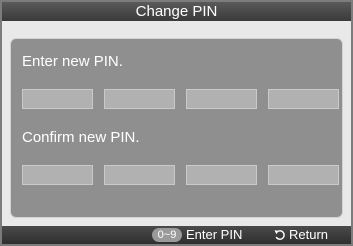 This screenshot has width=353, height=246. Describe the element at coordinates (214, 234) in the screenshot. I see `enter-pin-hint: Enter PIN` at that location.